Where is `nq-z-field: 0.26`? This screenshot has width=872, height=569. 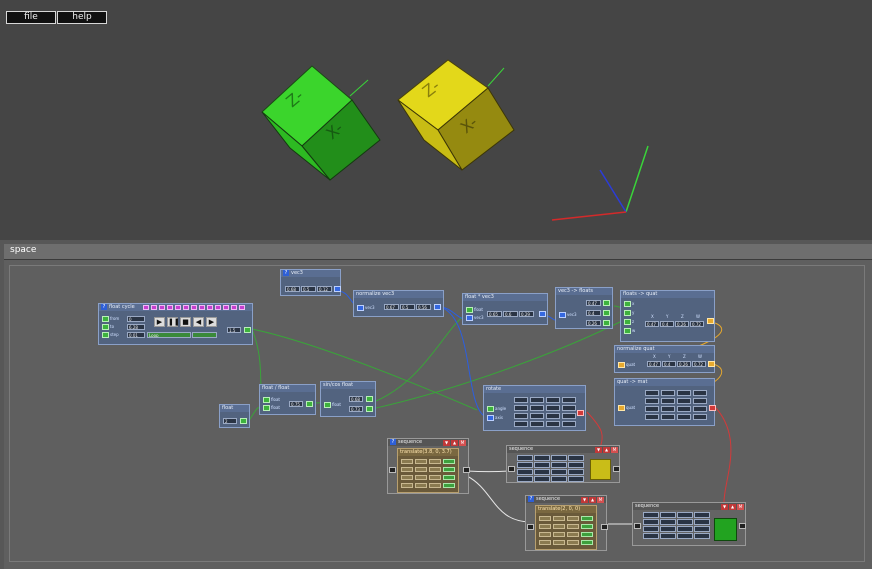 nq-z-field: 0.26 is located at coordinates (684, 364).